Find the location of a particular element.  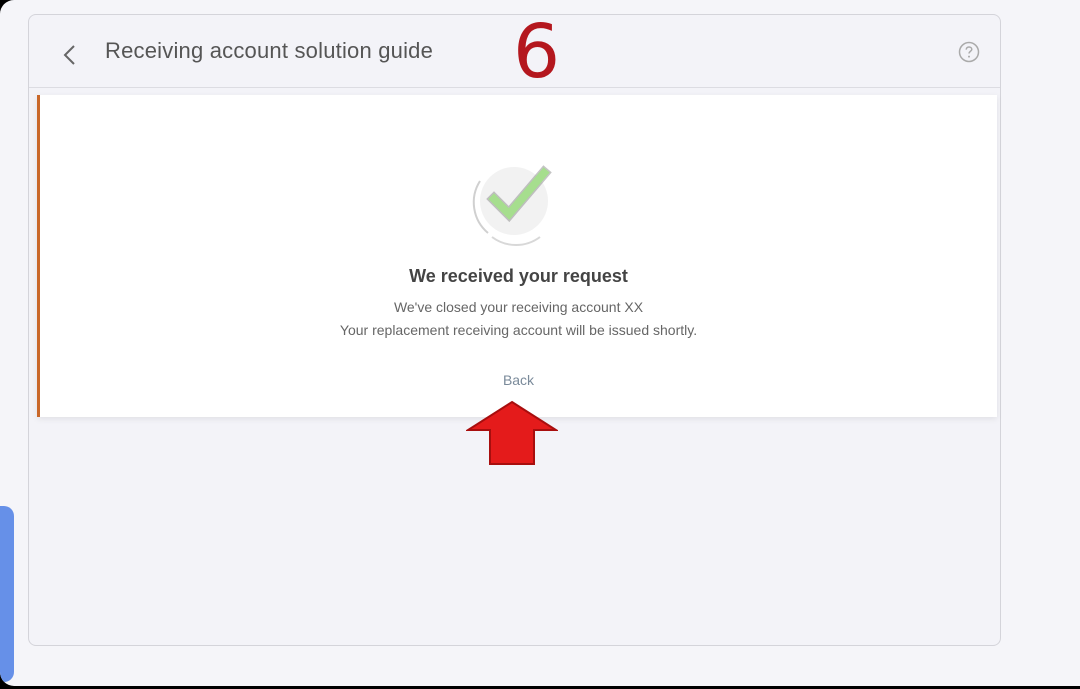

side-tab is located at coordinates (7, 594).